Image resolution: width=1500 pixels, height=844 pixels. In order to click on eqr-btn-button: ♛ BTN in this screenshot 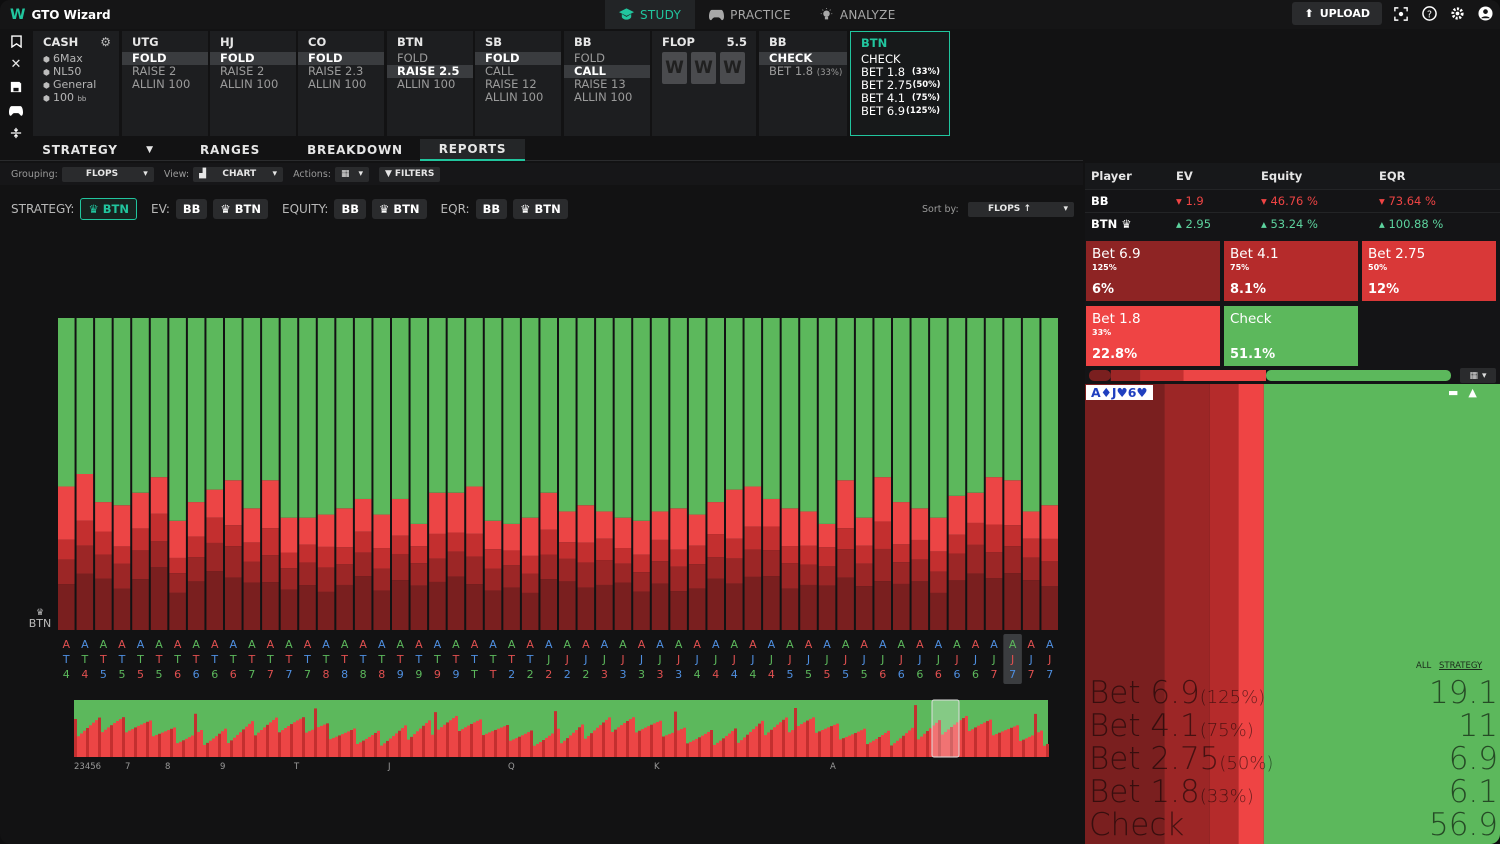, I will do `click(540, 209)`.